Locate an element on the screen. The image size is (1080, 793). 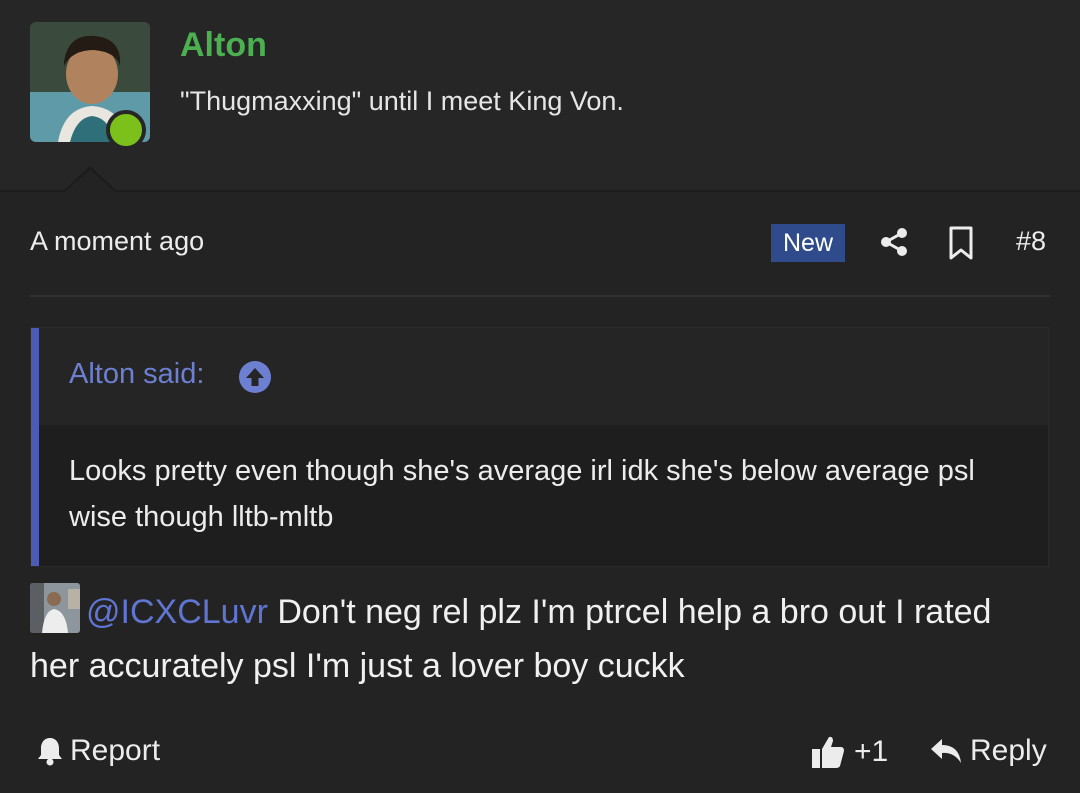
report-label: Report is located at coordinates (115, 750).